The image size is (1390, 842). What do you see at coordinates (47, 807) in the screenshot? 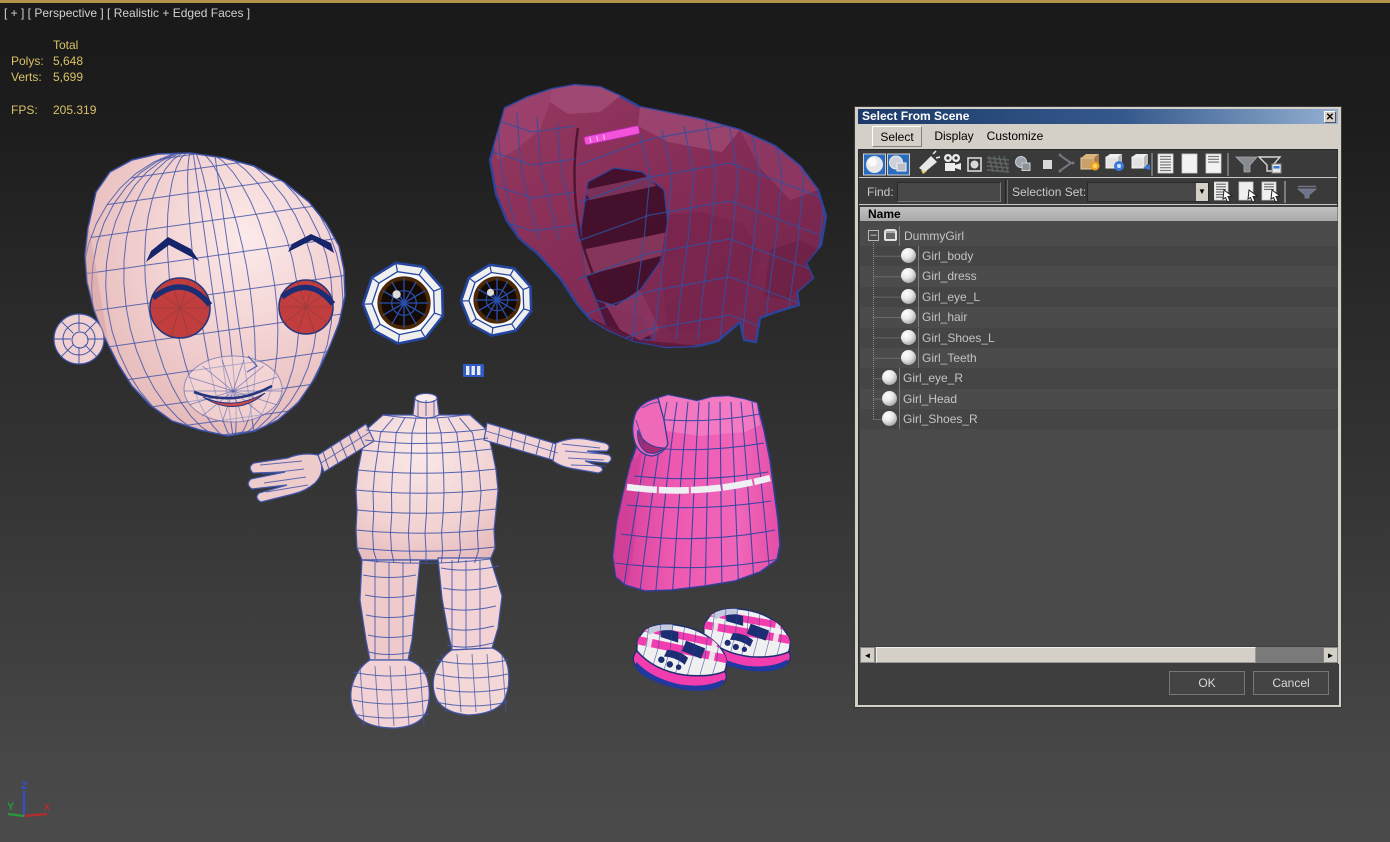
I see `svg-text: x` at bounding box center [47, 807].